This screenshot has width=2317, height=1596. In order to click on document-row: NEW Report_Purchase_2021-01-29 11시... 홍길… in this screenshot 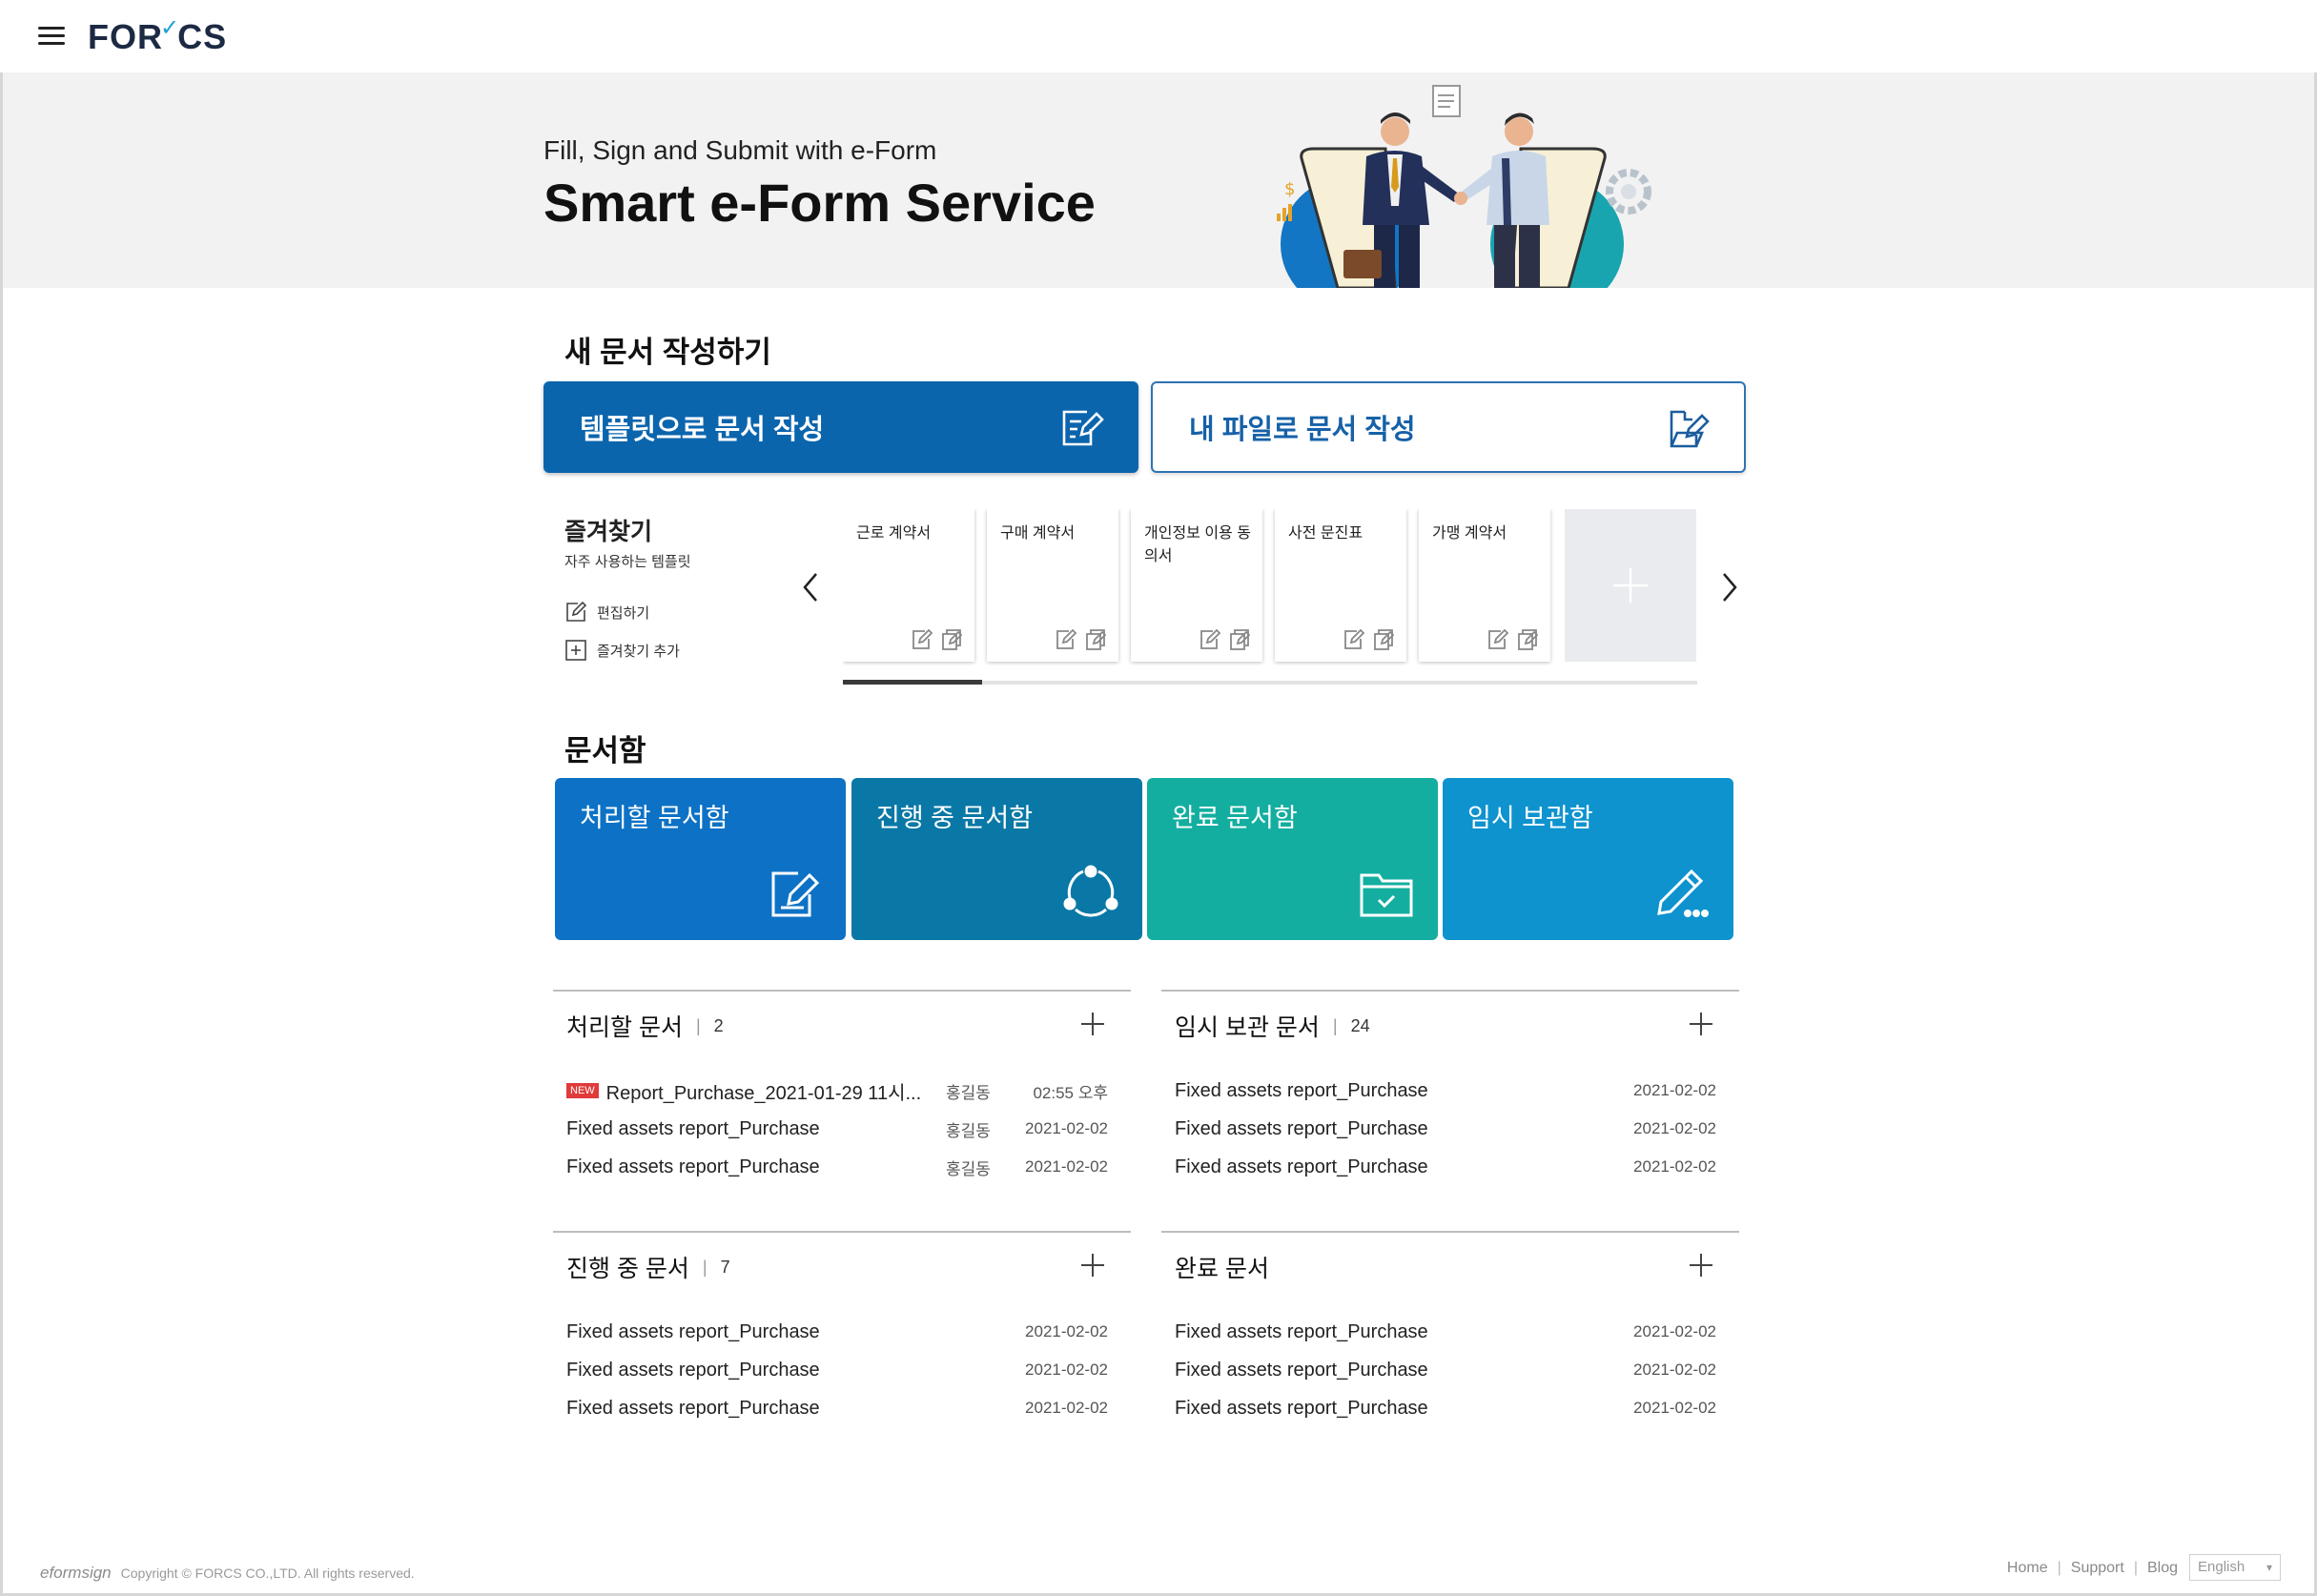, I will do `click(837, 1091)`.